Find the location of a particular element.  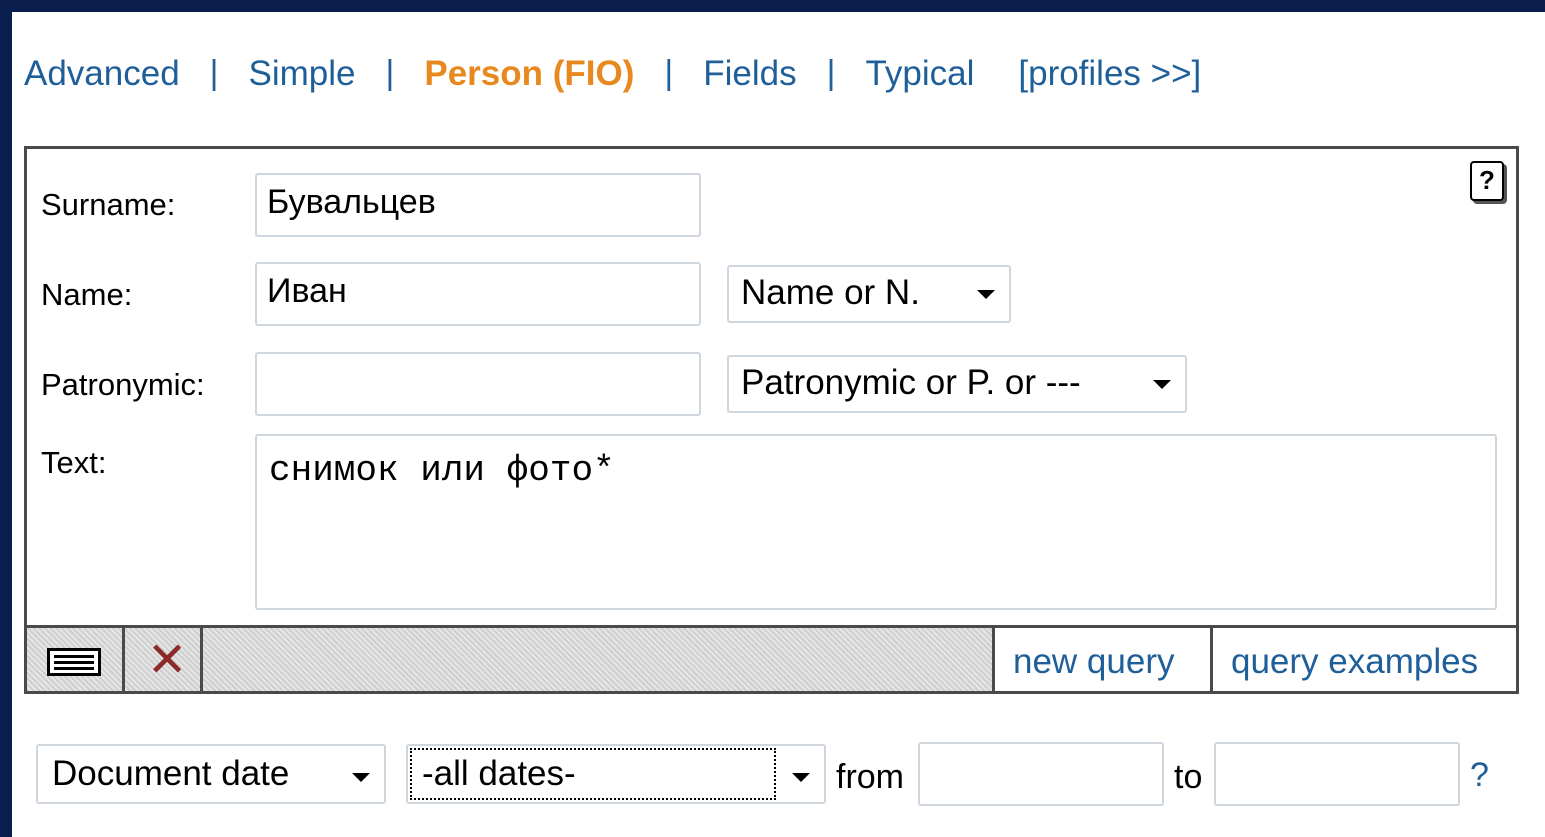

keyboard-icon is located at coordinates (74, 662).